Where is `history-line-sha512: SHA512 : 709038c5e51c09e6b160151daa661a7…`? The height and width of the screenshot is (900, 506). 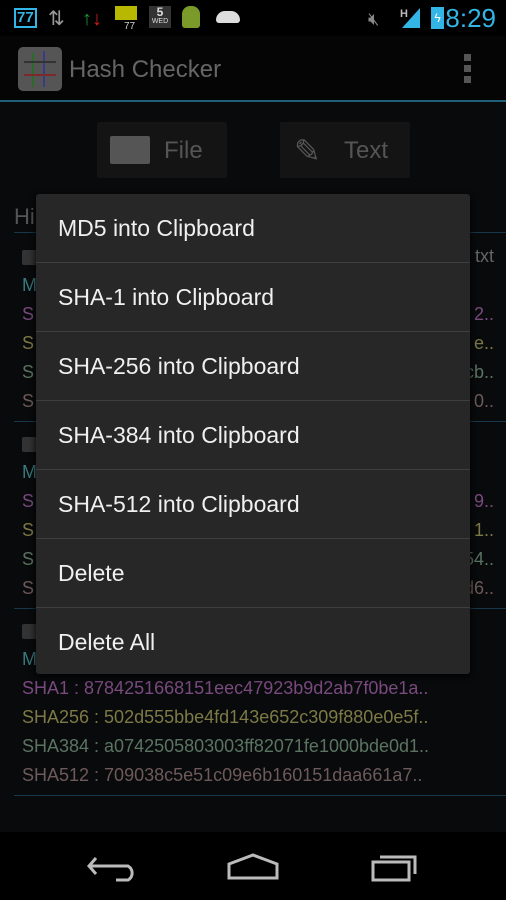 history-line-sha512: SHA512 : 709038c5e51c09e6b160151daa661a7… is located at coordinates (261, 775).